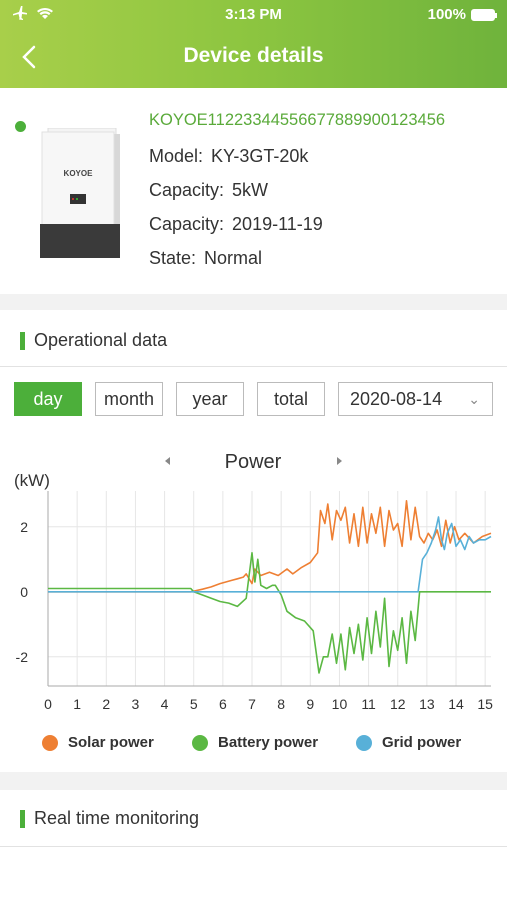 The image size is (507, 900). Describe the element at coordinates (281, 704) in the screenshot. I see `x-tick-label: 8` at that location.